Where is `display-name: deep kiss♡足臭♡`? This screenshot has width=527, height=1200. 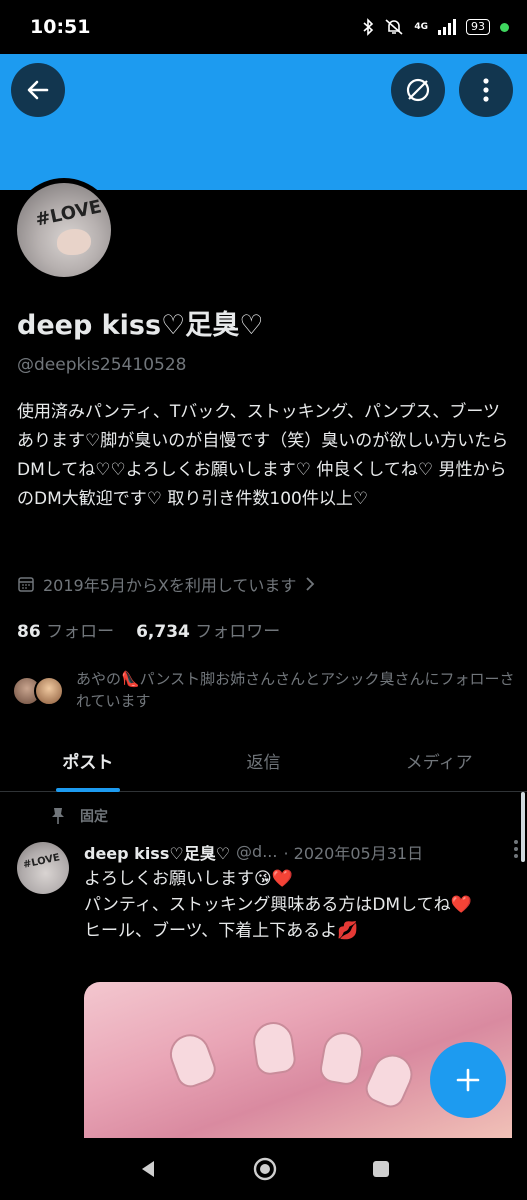
display-name: deep kiss♡足臭♡ is located at coordinates (140, 325).